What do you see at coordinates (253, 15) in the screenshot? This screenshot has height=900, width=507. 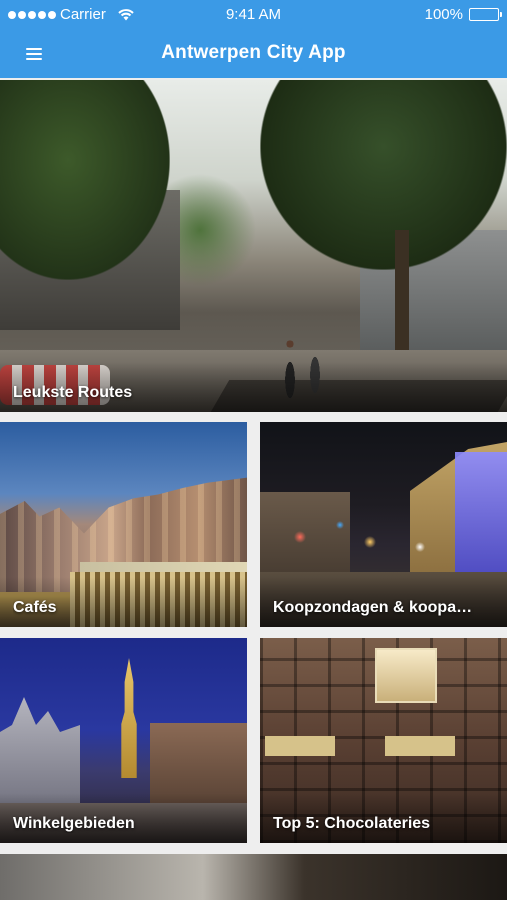 I see `status-bar: Carrier 9:41 AM 100%` at bounding box center [253, 15].